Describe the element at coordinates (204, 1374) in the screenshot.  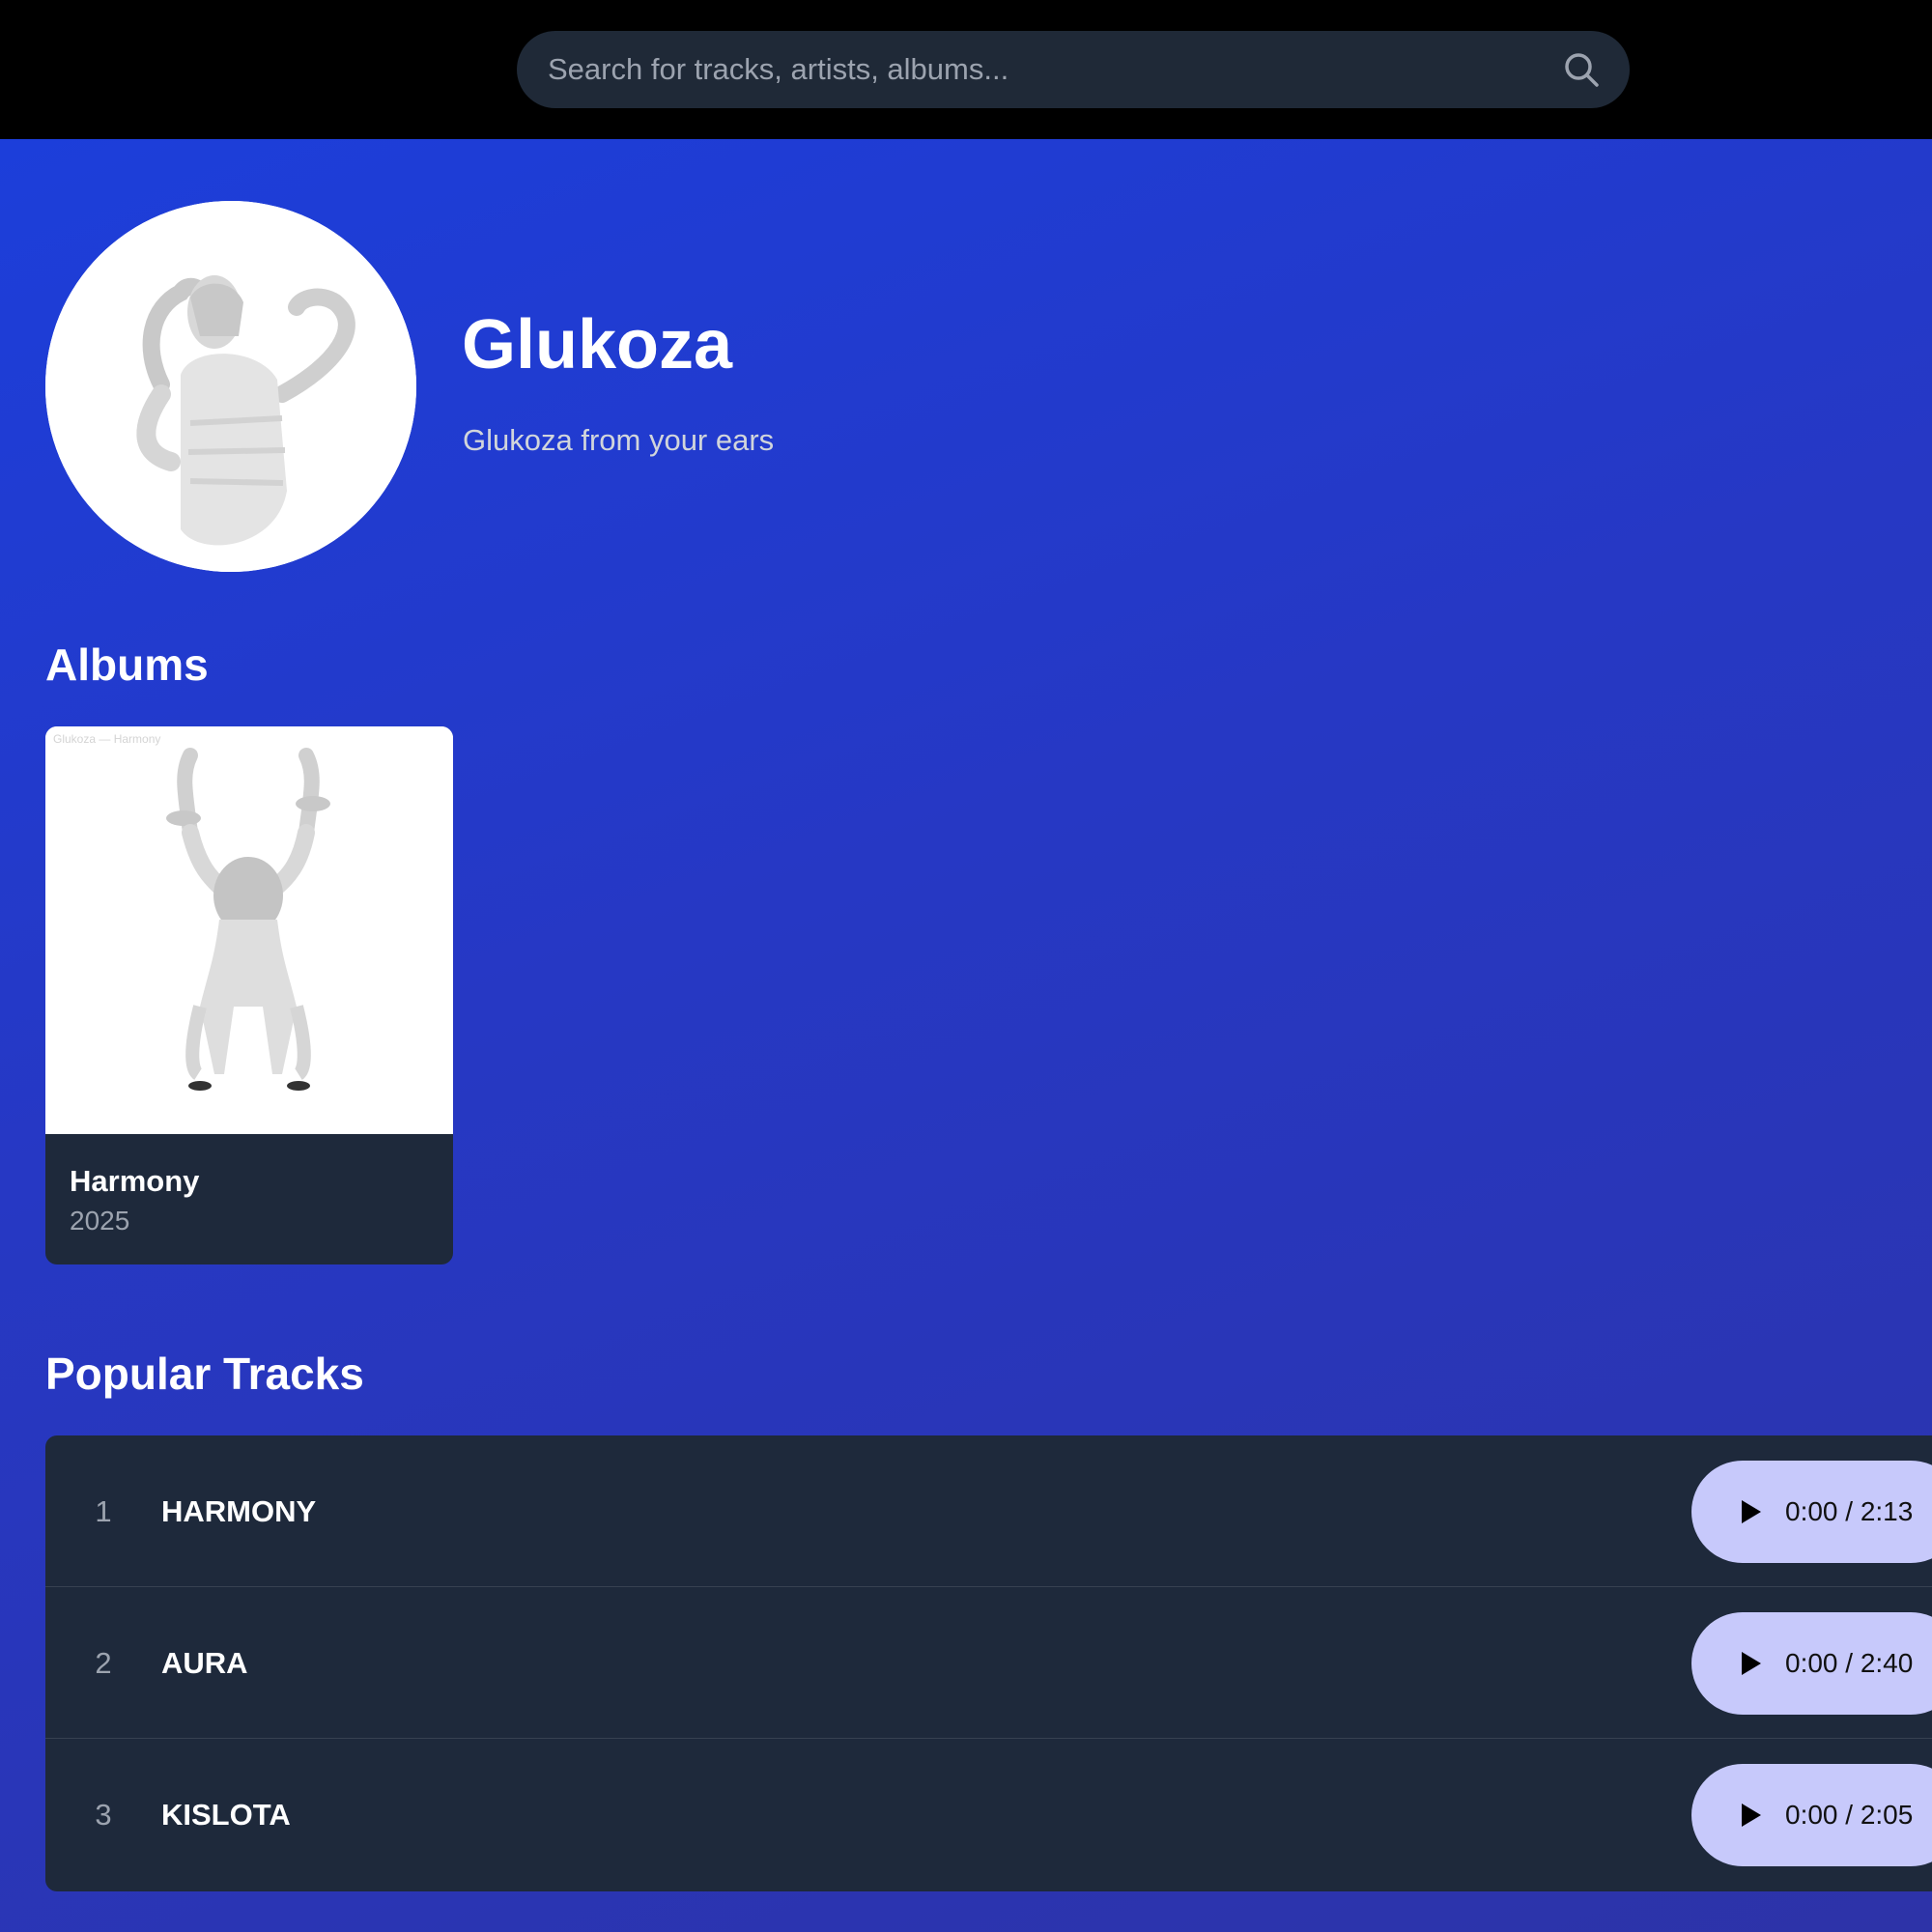
I see `popular-tracks-heading: Popular Tracks` at that location.